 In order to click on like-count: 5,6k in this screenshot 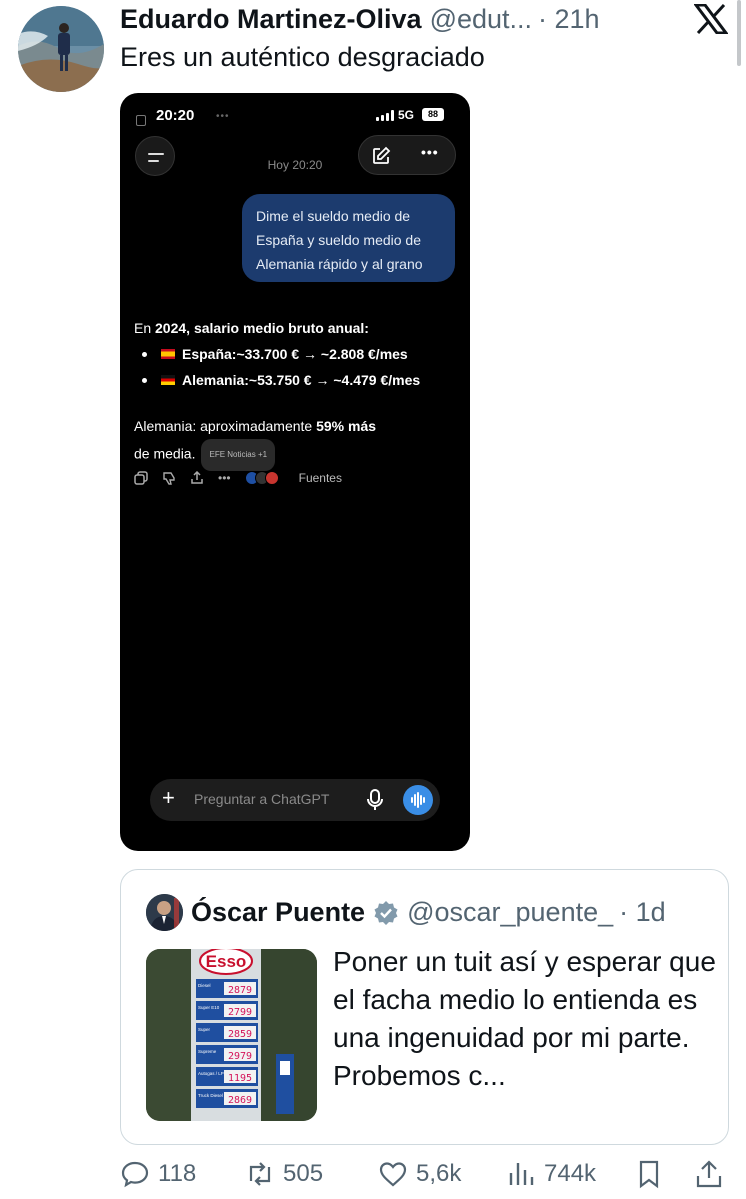, I will do `click(439, 1173)`.